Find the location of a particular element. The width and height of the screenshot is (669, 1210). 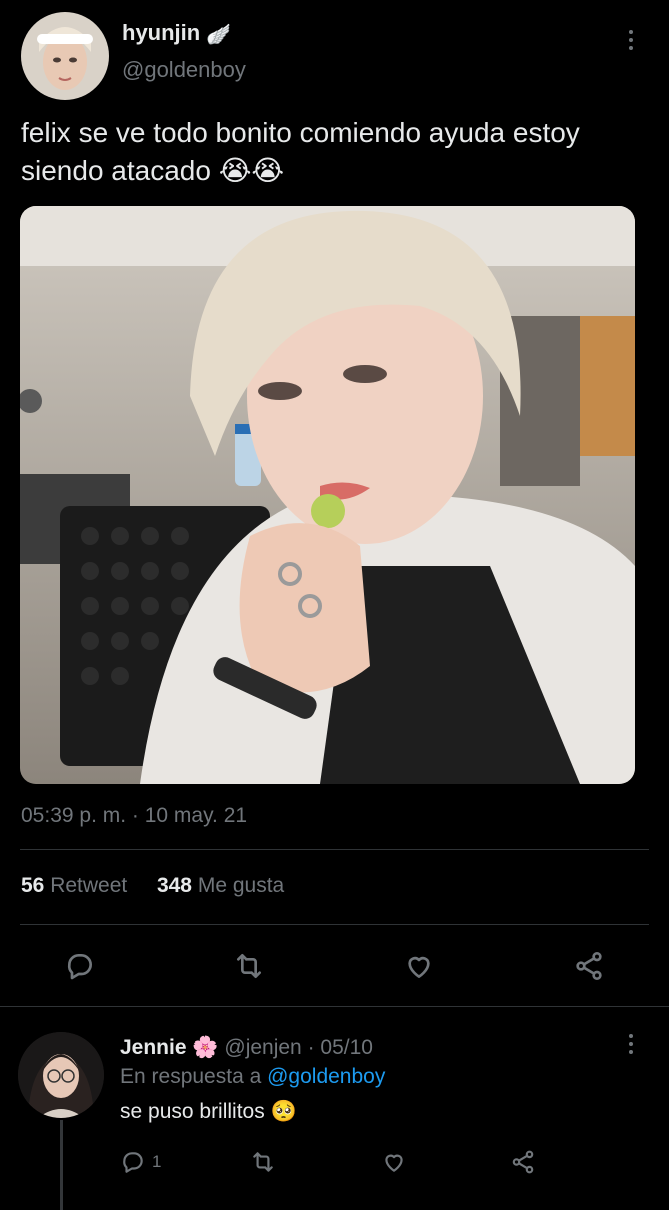

reply-share-button is located at coordinates (523, 1162).